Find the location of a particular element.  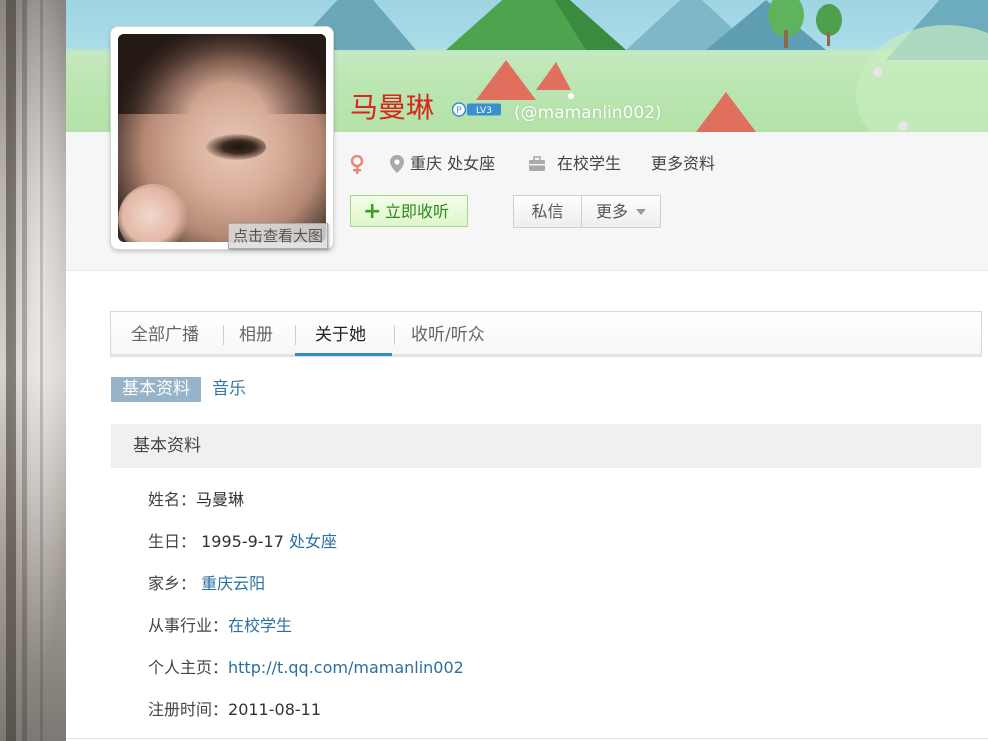

tab-all-broadcasts: 全部广播 is located at coordinates (165, 335).